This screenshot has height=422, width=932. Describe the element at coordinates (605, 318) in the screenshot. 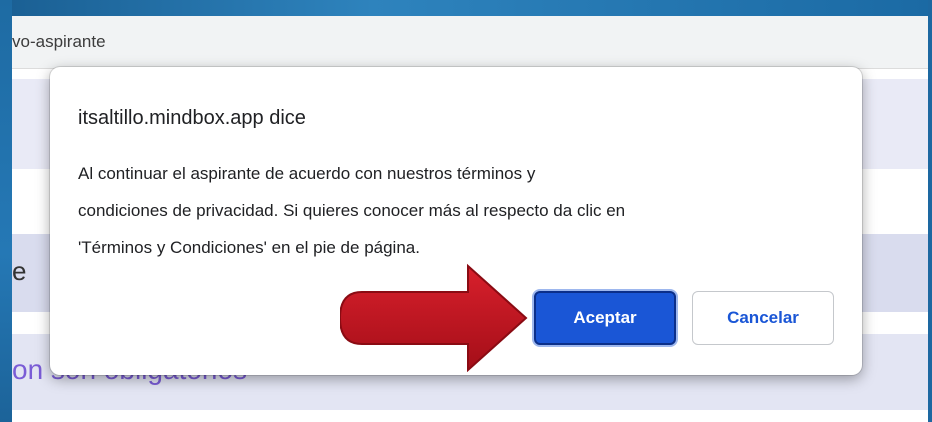

I see `accept-button: Aceptar` at that location.